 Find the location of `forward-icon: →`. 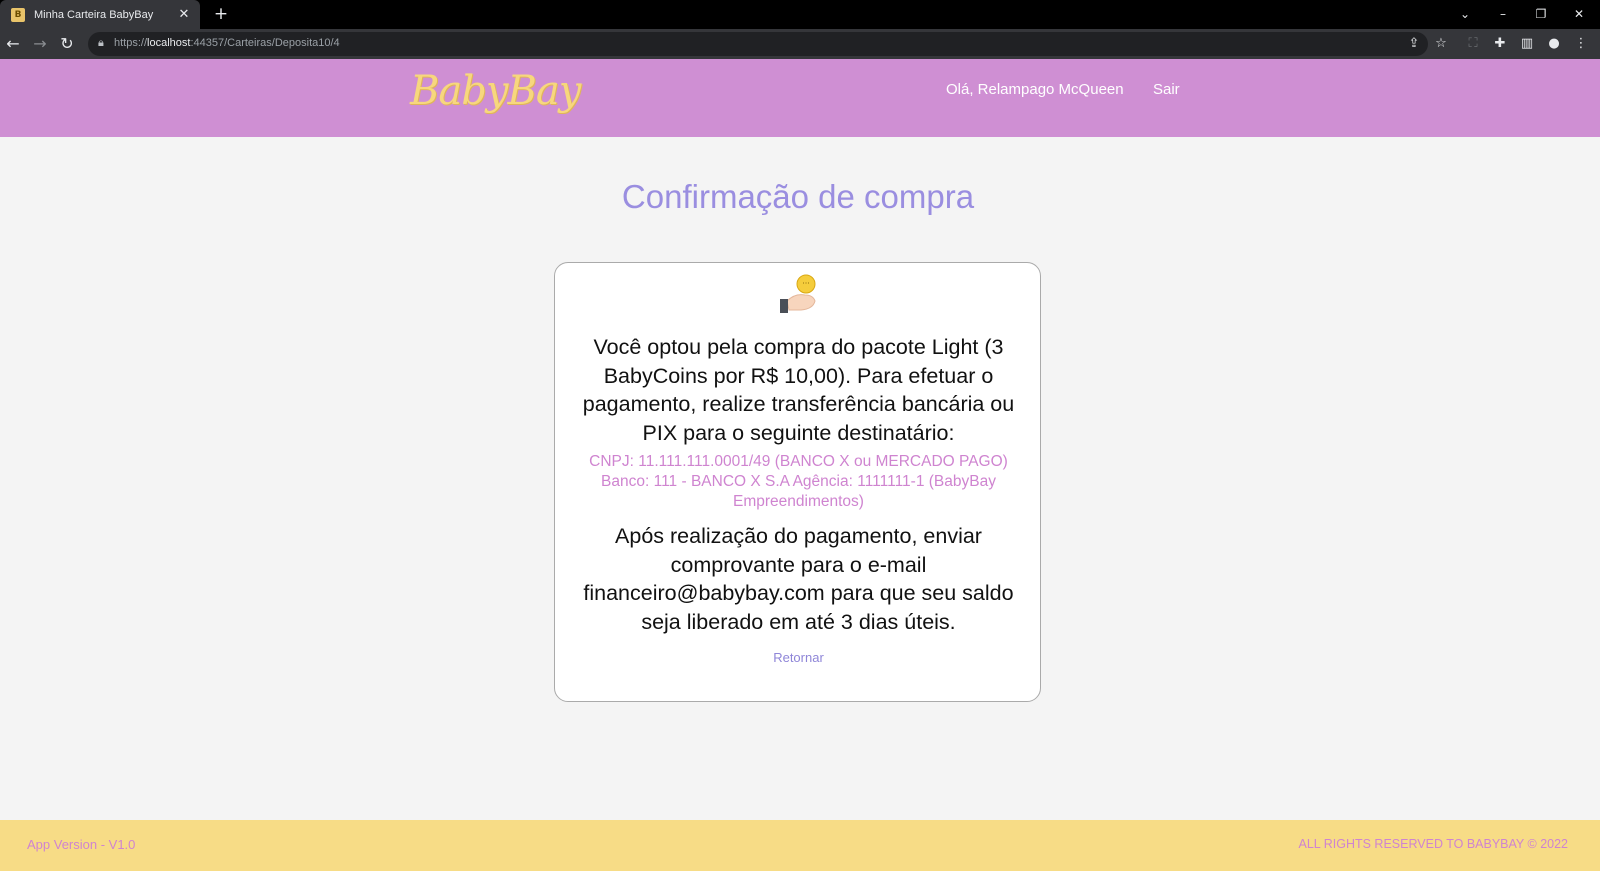

forward-icon: → is located at coordinates (40, 44).